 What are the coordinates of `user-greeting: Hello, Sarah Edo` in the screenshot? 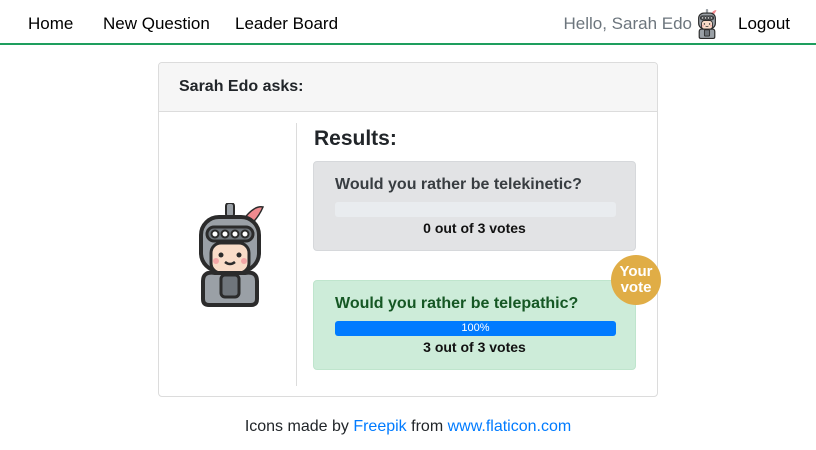 It's located at (627, 23).